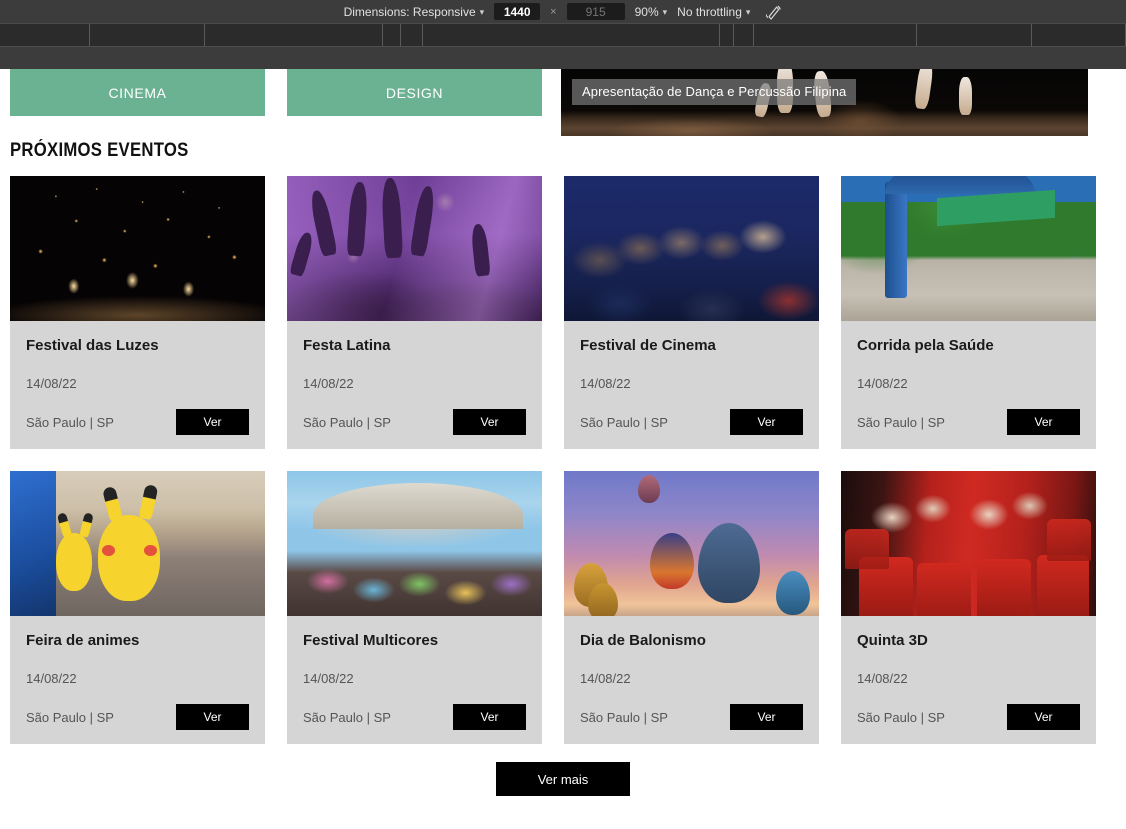 This screenshot has height=829, width=1126. Describe the element at coordinates (347, 345) in the screenshot. I see `event-title: Festa Latina` at that location.